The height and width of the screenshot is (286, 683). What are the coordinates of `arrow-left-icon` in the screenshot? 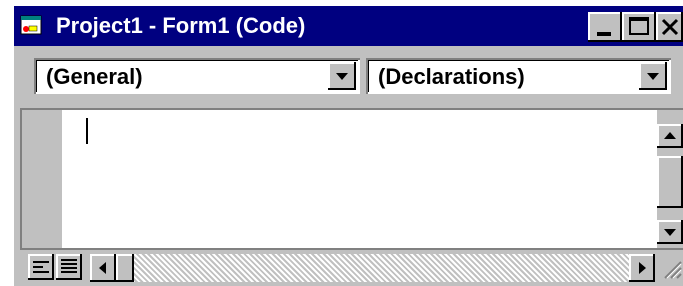 It's located at (102, 268).